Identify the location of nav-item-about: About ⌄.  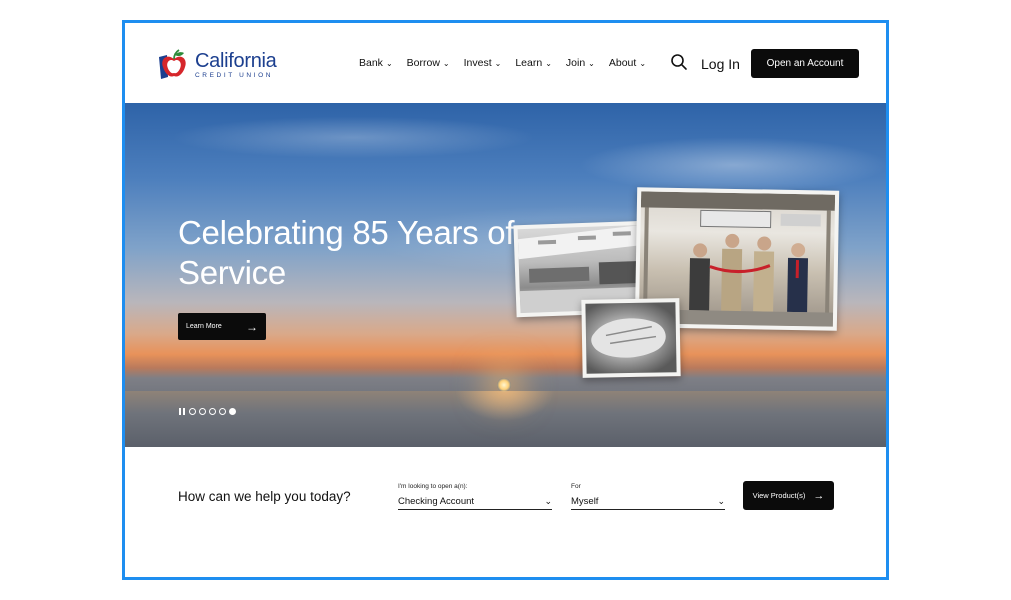
(627, 63).